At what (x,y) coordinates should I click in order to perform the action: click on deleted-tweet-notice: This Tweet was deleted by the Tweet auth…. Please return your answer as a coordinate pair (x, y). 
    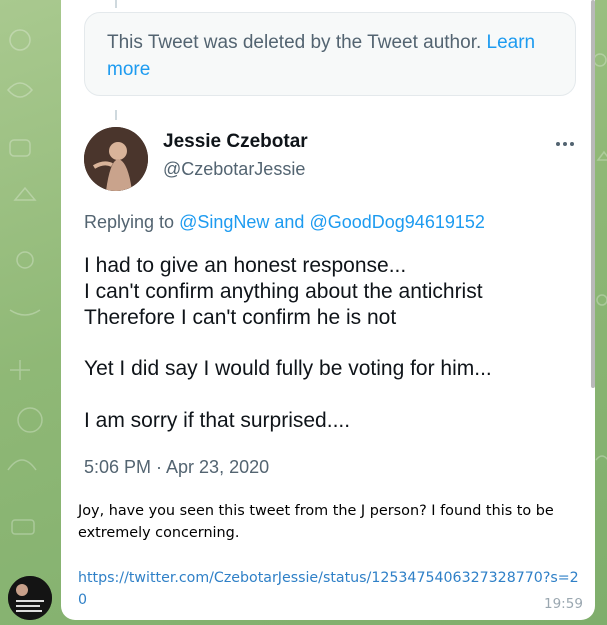
    Looking at the image, I should click on (330, 54).